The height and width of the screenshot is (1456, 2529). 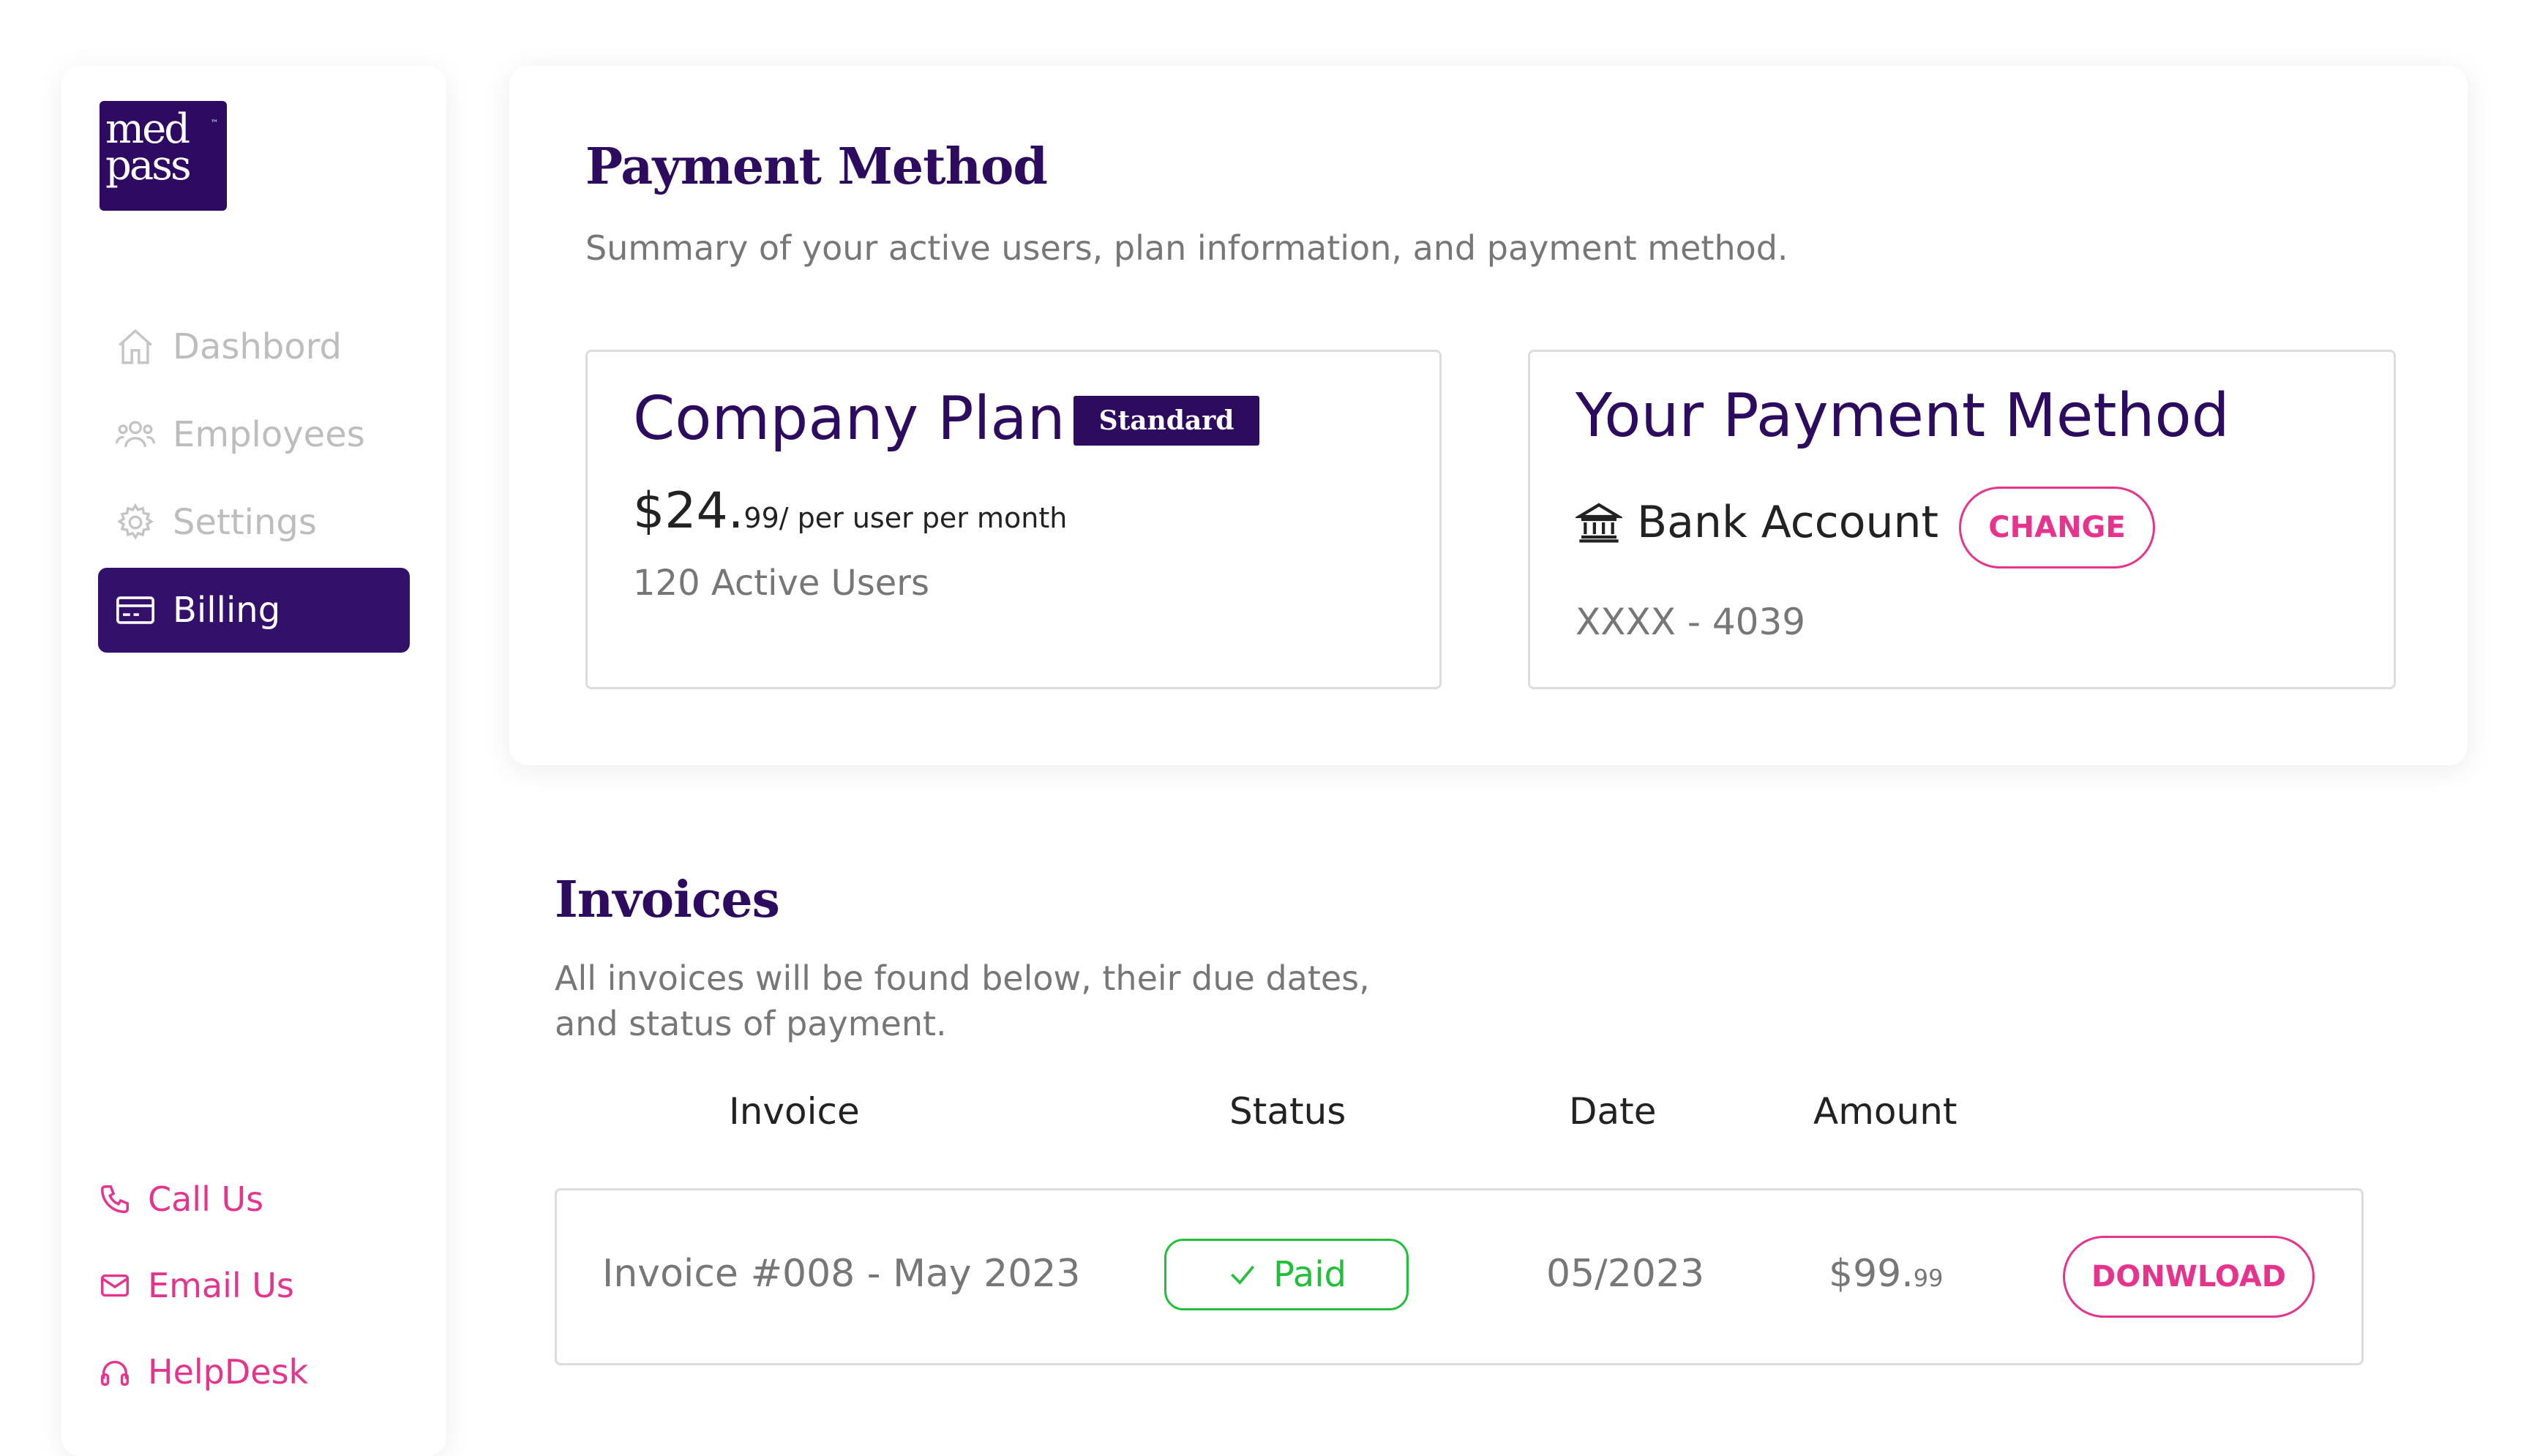 I want to click on gear-icon, so click(x=135, y=521).